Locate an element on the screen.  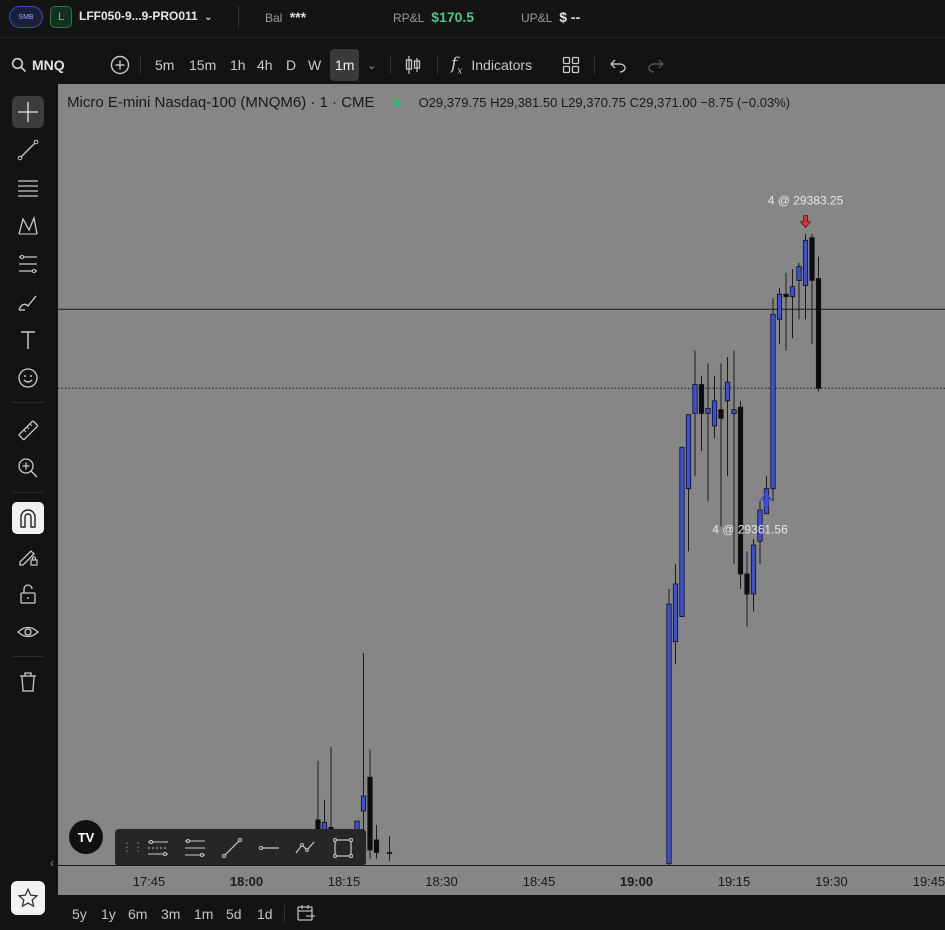
range-5y: 5y is located at coordinates (79, 914).